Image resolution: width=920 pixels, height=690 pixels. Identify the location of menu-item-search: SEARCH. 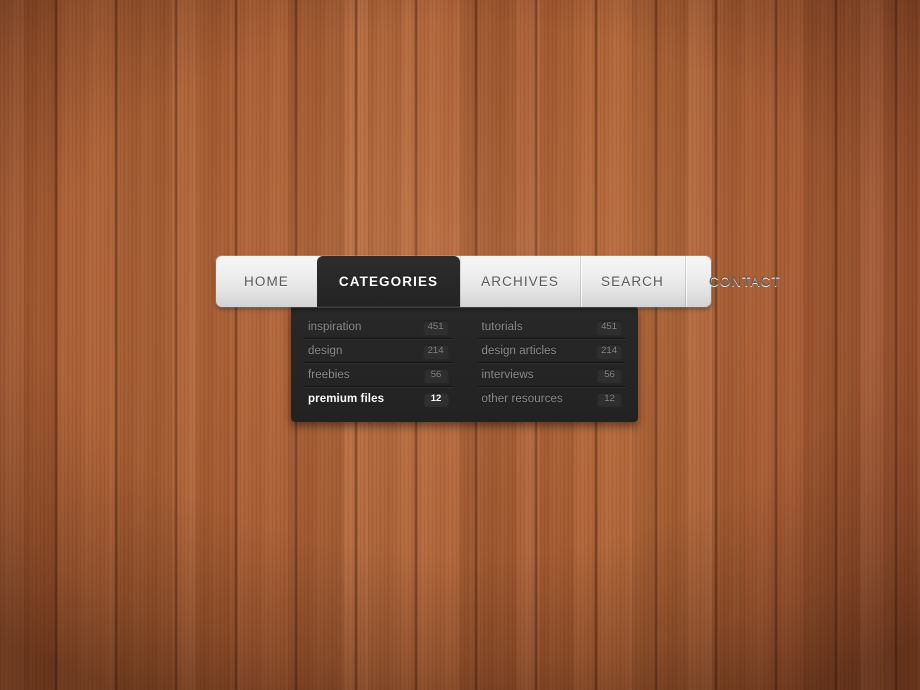
(632, 281).